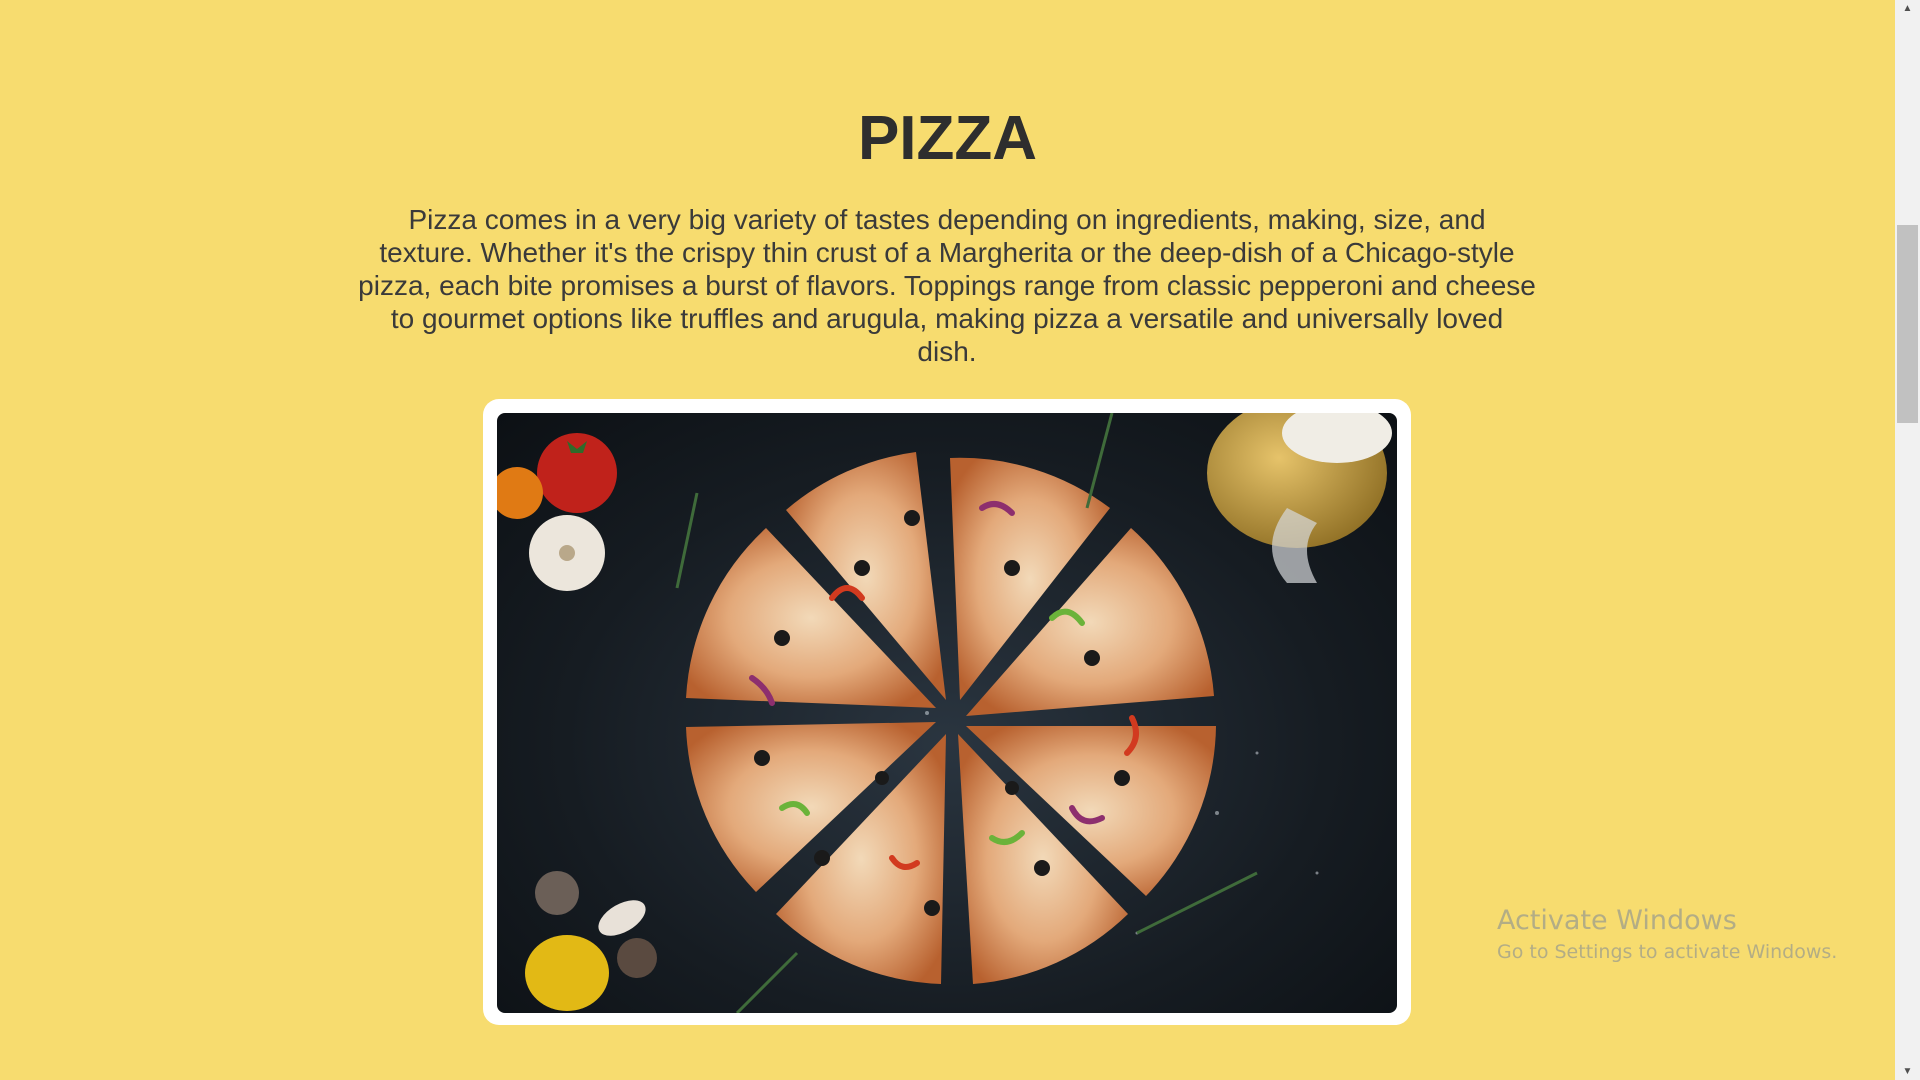  I want to click on watermark-subtitle: Go to Settings to activate Windows., so click(1667, 952).